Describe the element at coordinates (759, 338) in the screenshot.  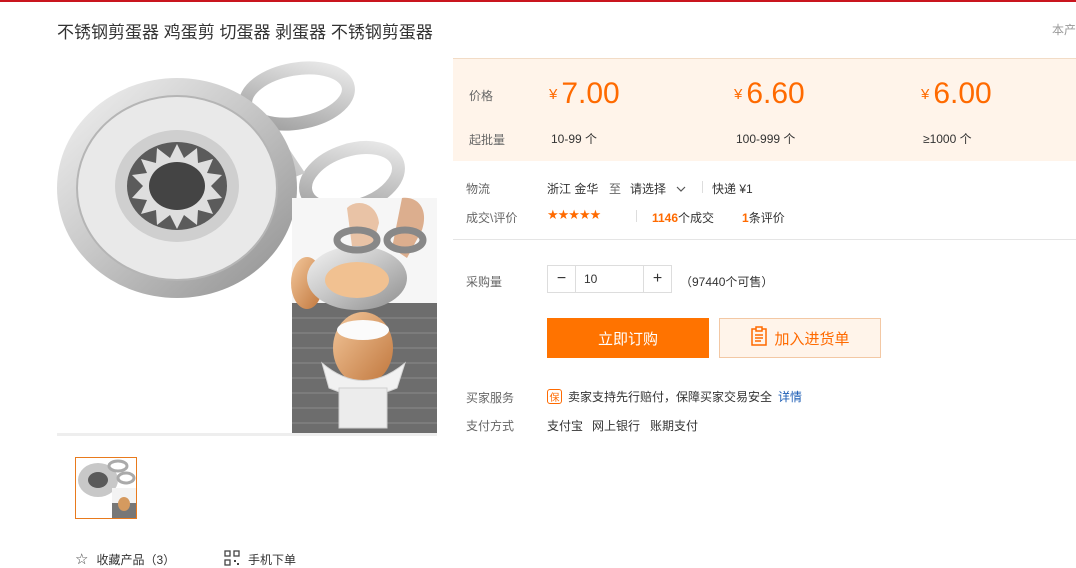
I see `clipboard-list-icon` at that location.